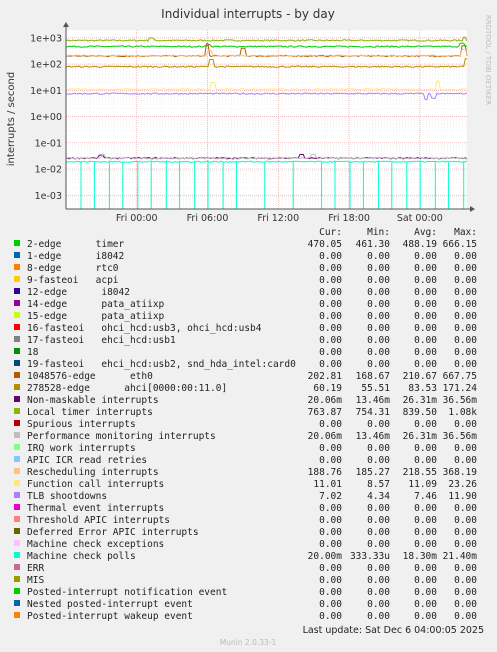  I want to click on legend-value: 210.67, so click(420, 376).